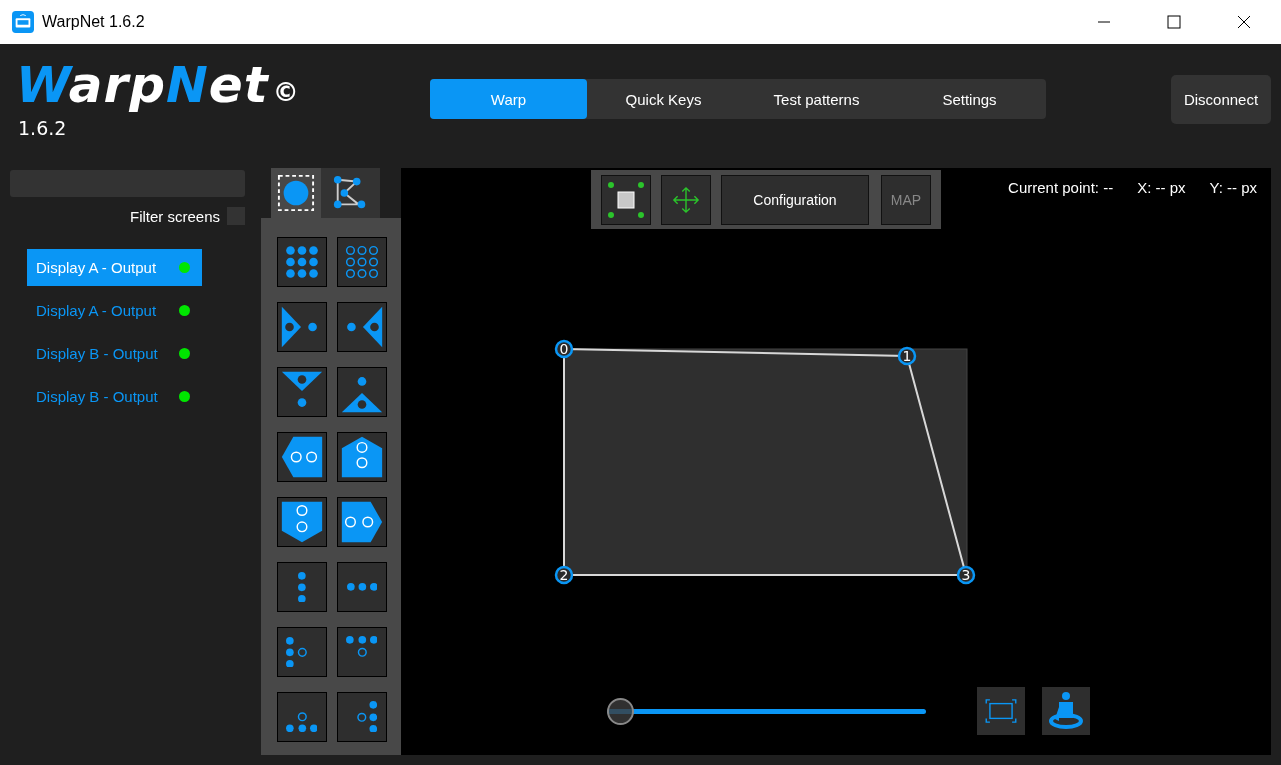 The image size is (1281, 765). What do you see at coordinates (564, 349) in the screenshot?
I see `warp-point-handle: 0` at bounding box center [564, 349].